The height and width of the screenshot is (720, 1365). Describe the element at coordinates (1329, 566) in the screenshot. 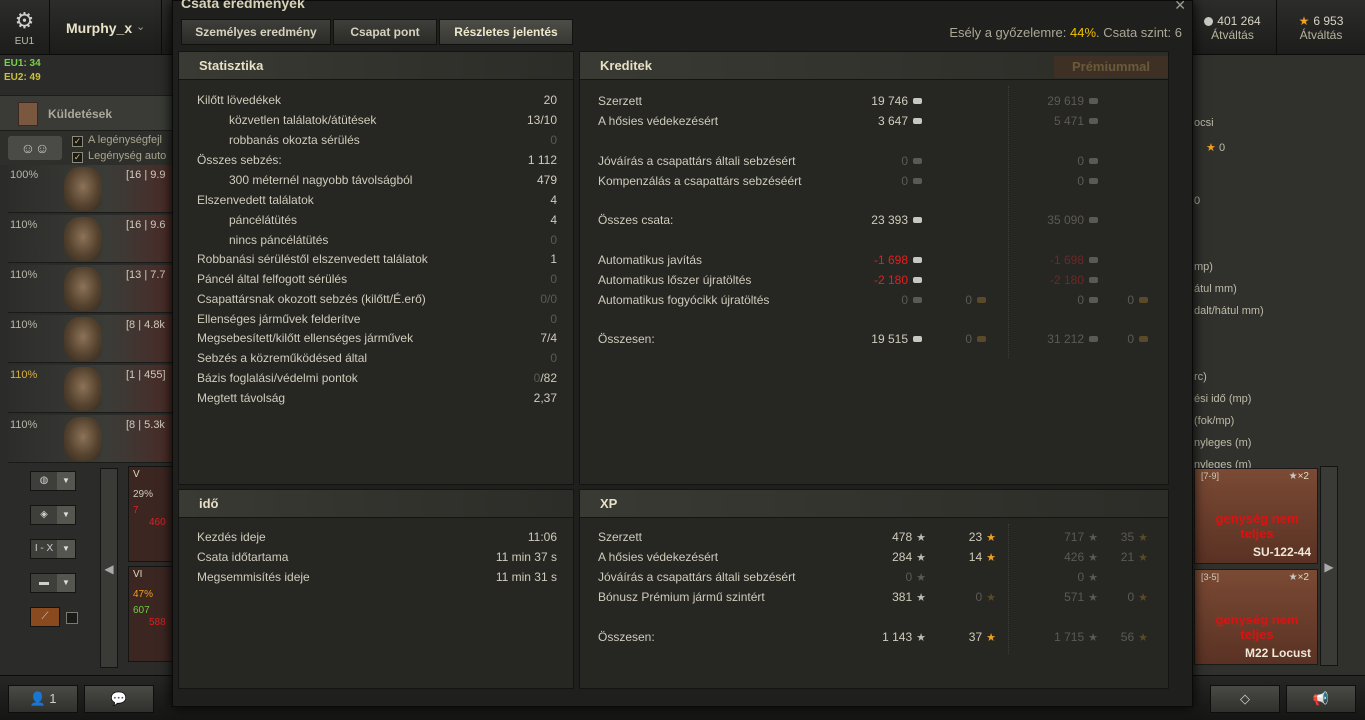

I see `carousel-right-arrow: ▶` at that location.